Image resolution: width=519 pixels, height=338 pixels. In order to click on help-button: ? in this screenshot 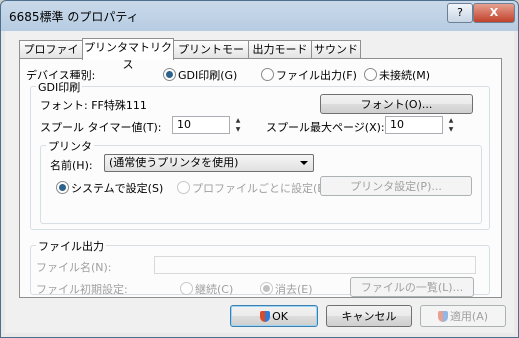, I will do `click(460, 13)`.